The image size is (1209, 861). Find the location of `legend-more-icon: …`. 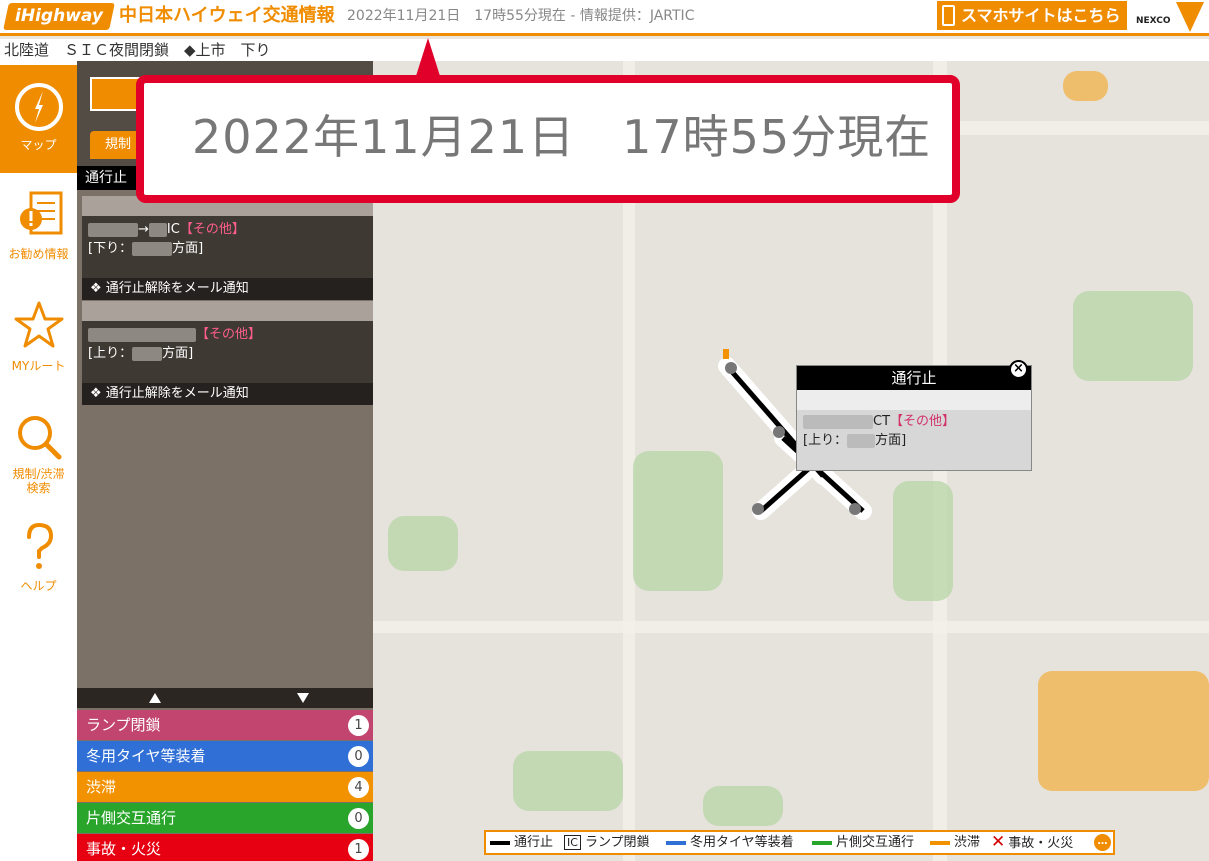

legend-more-icon: … is located at coordinates (1102, 842).